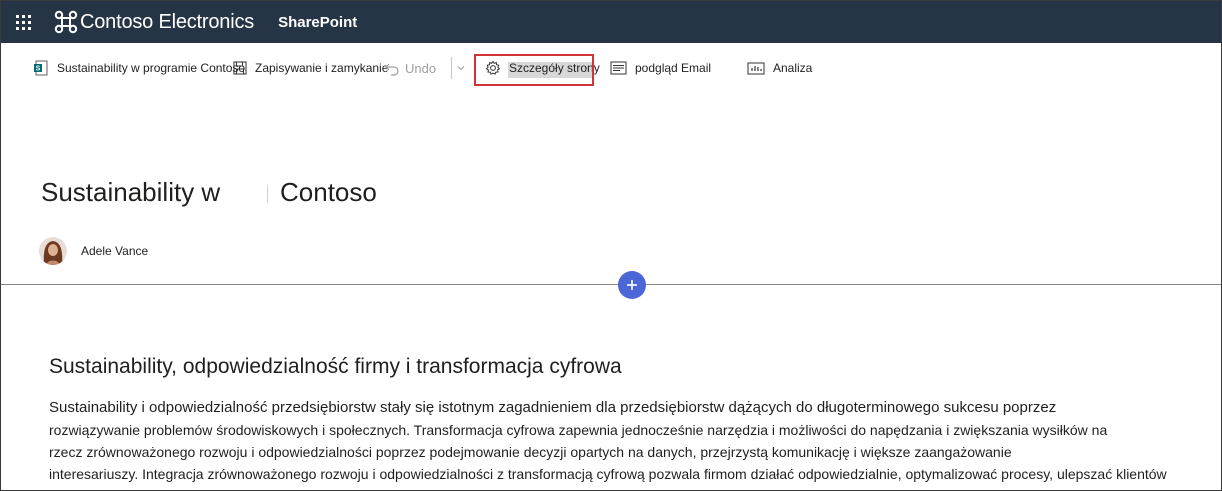 The image size is (1222, 491). I want to click on chevron-down-icon, so click(461, 68).